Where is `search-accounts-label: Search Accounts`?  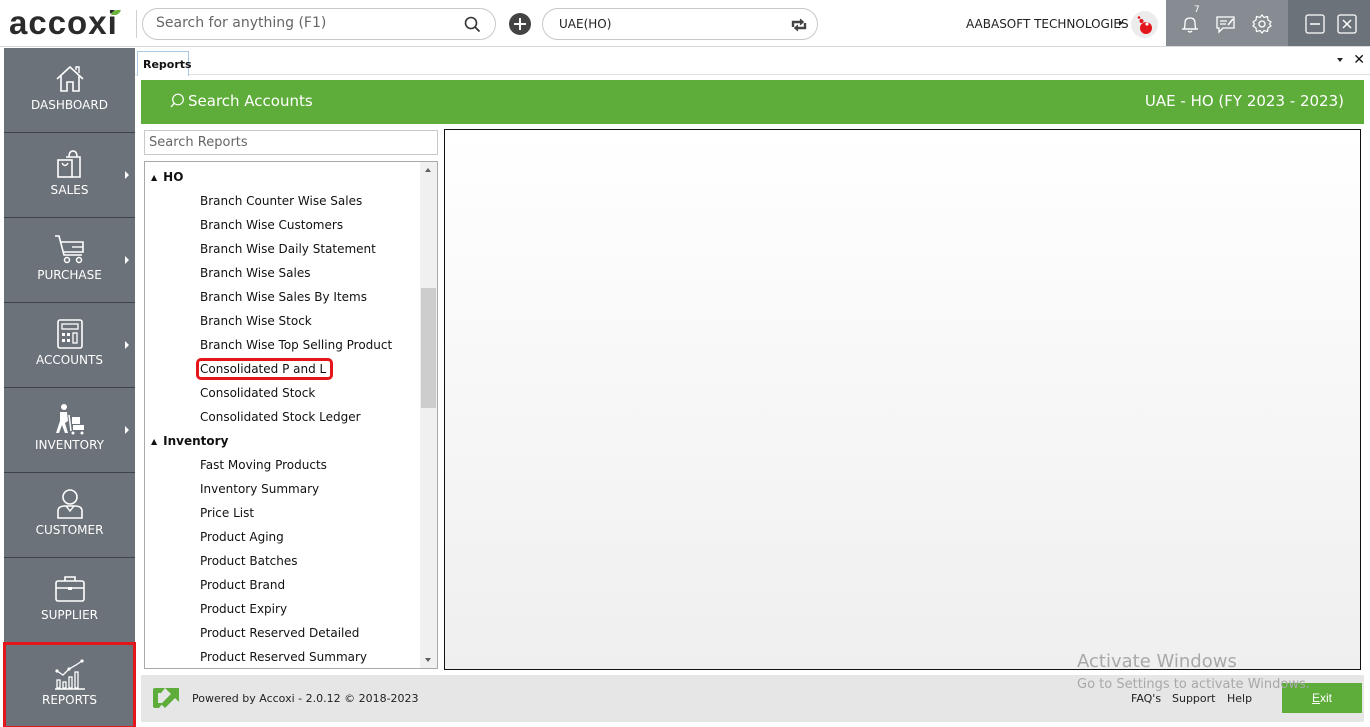 search-accounts-label: Search Accounts is located at coordinates (250, 101).